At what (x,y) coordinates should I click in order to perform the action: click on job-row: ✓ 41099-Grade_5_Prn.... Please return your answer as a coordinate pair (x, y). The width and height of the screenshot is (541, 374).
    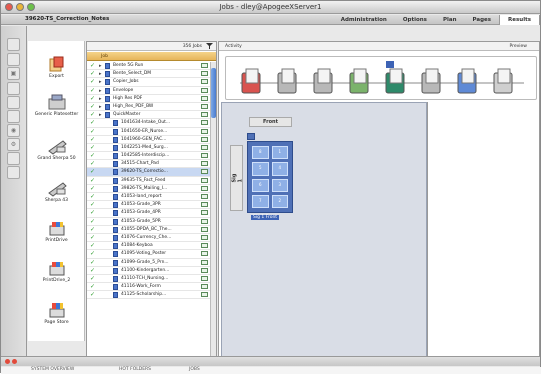
    Looking at the image, I should click on (148, 263).